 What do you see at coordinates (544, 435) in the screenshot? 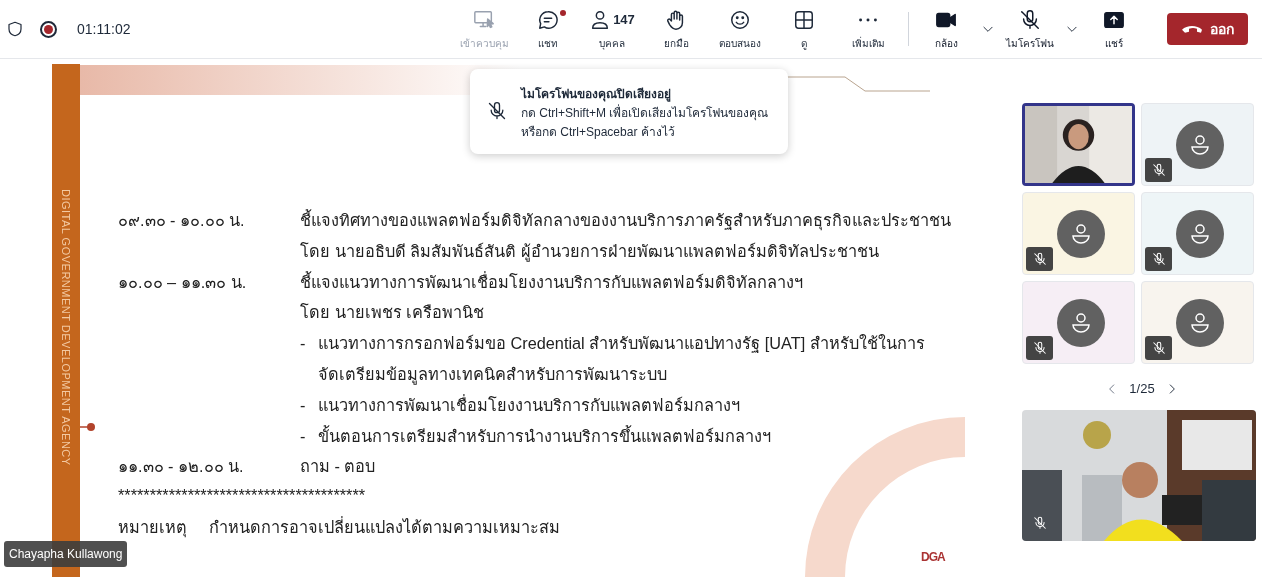
I see `schedule-text: ขั้นตอนการเตรียมสำหรับการนำงานบริการขึ้นแพลตฟอร์มกลางฯ` at bounding box center [544, 435].